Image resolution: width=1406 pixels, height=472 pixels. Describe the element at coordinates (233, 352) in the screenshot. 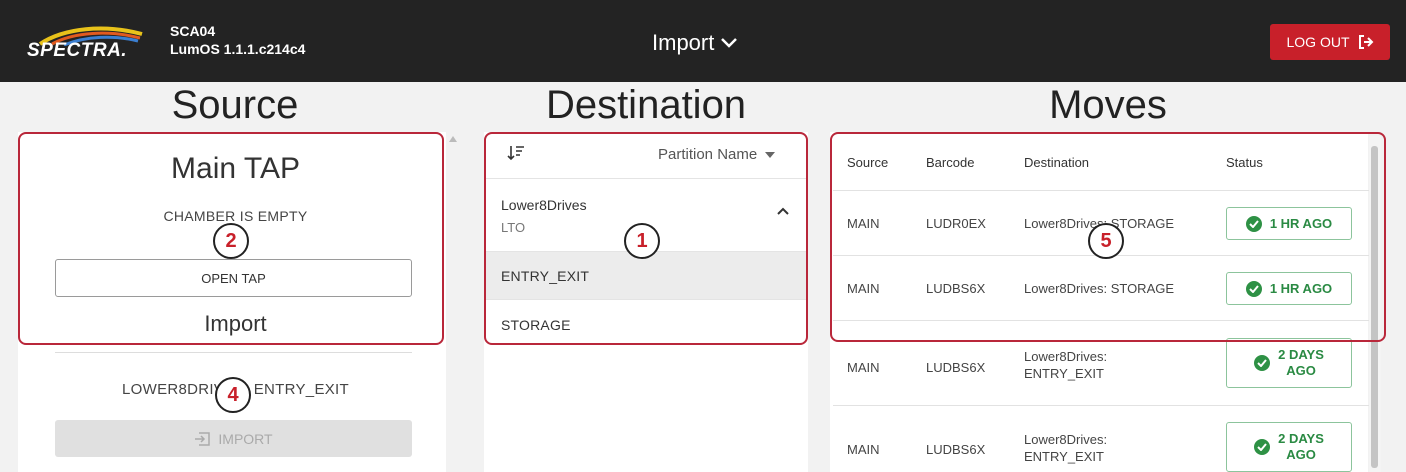

I see `divider` at that location.